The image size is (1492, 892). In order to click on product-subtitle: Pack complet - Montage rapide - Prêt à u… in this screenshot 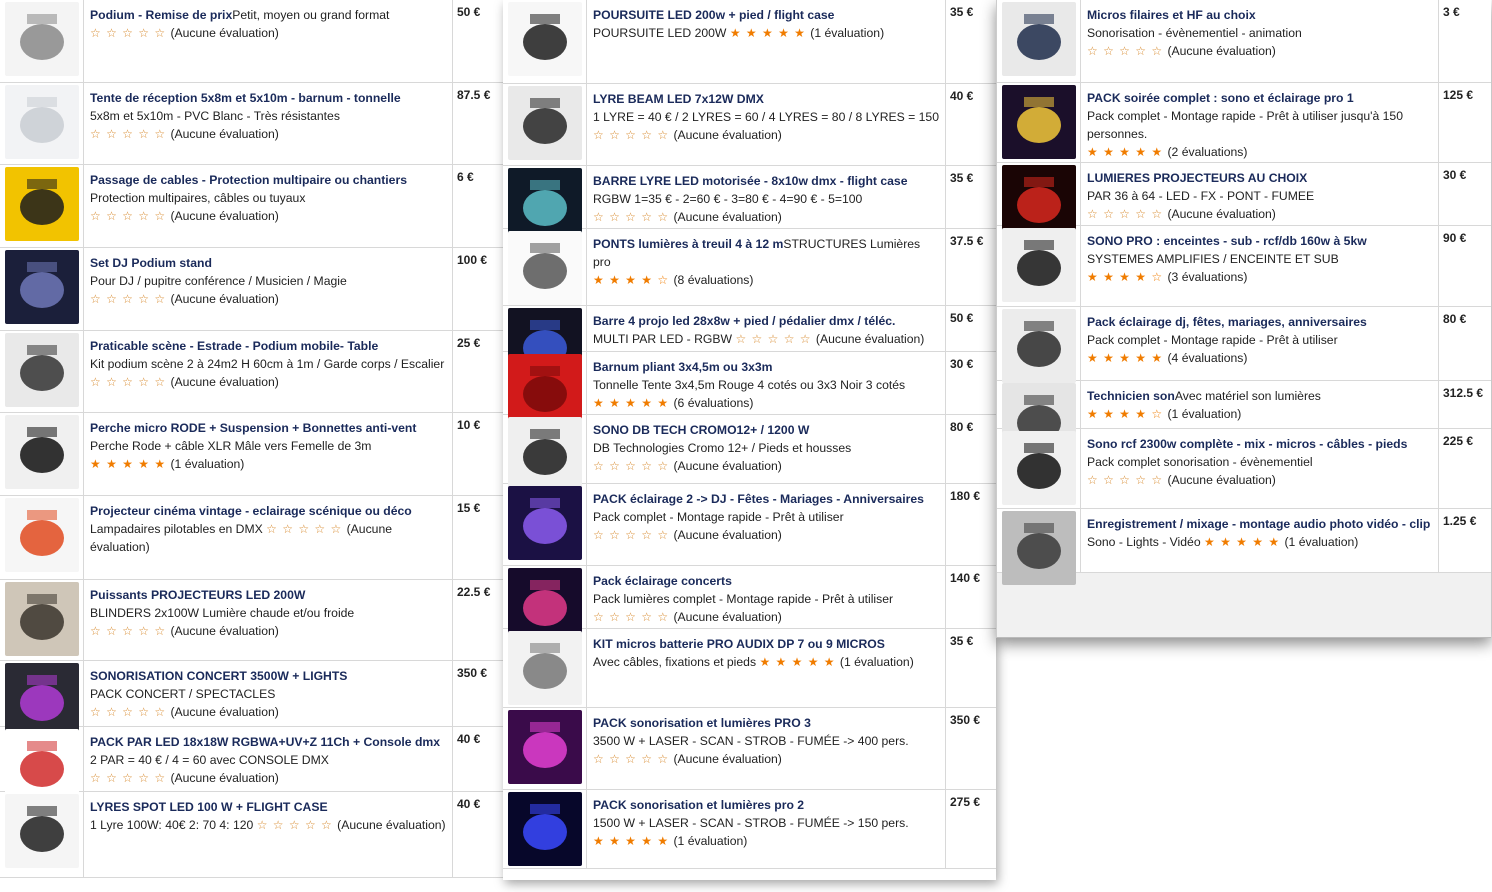, I will do `click(1245, 125)`.